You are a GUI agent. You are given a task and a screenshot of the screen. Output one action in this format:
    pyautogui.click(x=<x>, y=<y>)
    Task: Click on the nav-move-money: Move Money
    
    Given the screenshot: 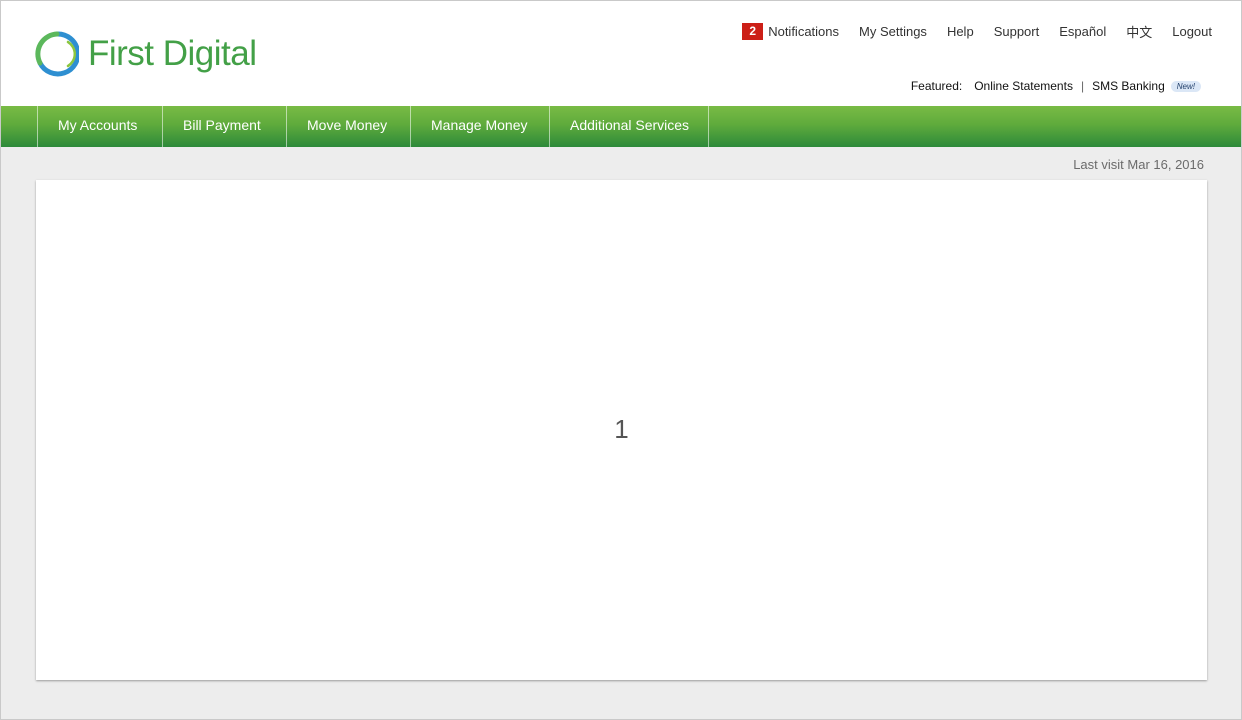 What is the action you would take?
    pyautogui.click(x=349, y=126)
    